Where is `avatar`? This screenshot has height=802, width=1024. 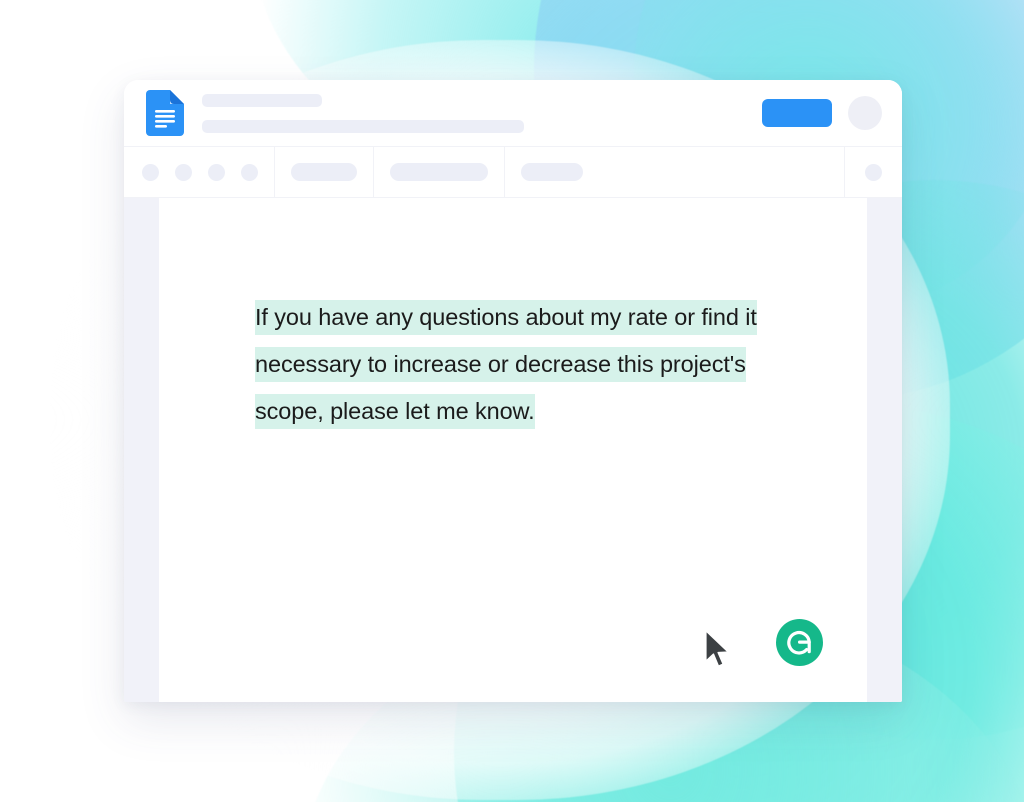 avatar is located at coordinates (865, 113).